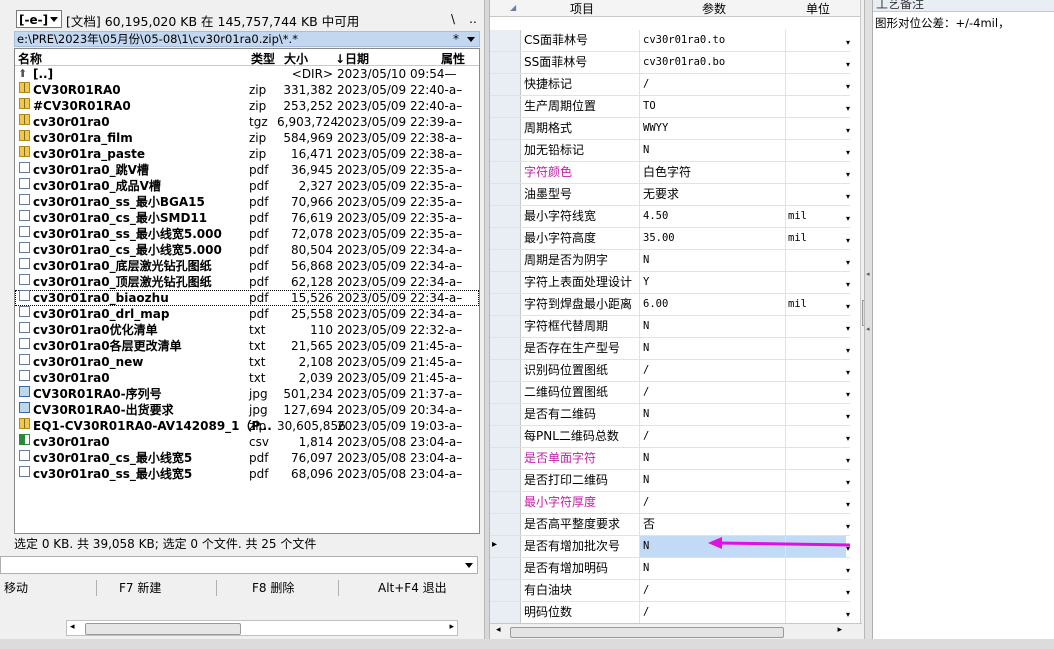  What do you see at coordinates (72, 627) in the screenshot?
I see `scroll-left-icon: ◂` at bounding box center [72, 627].